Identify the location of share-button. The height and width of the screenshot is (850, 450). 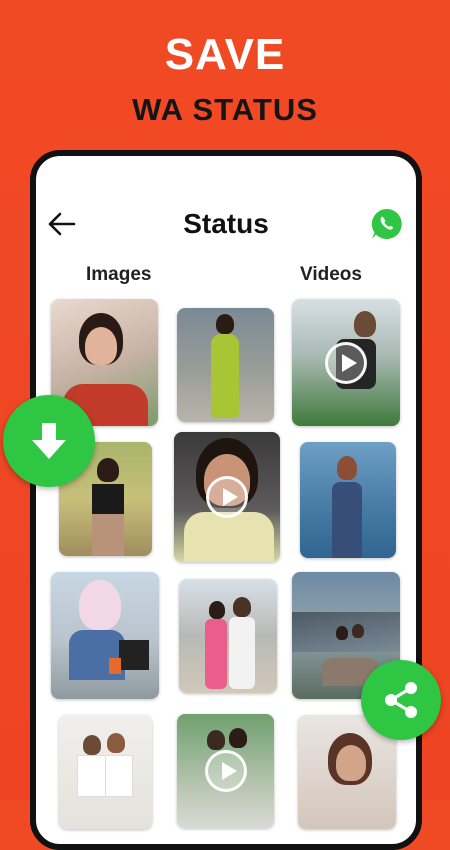
(401, 700).